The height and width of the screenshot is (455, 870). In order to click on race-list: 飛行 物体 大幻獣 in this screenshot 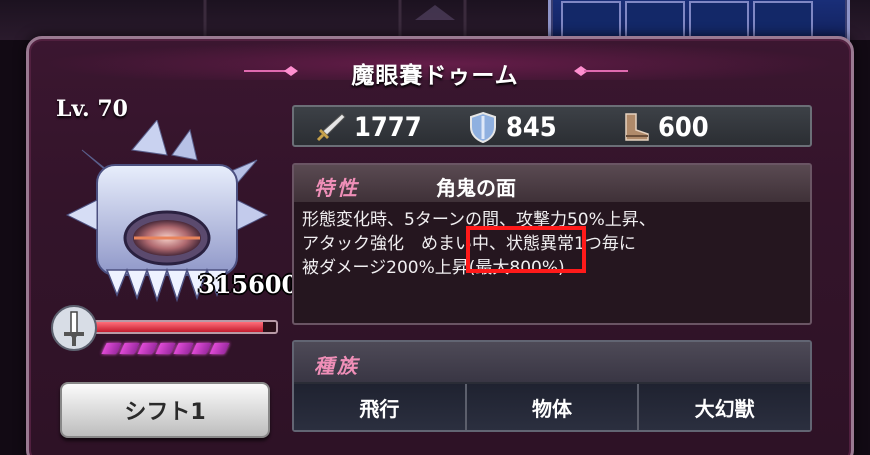, I will do `click(552, 407)`.